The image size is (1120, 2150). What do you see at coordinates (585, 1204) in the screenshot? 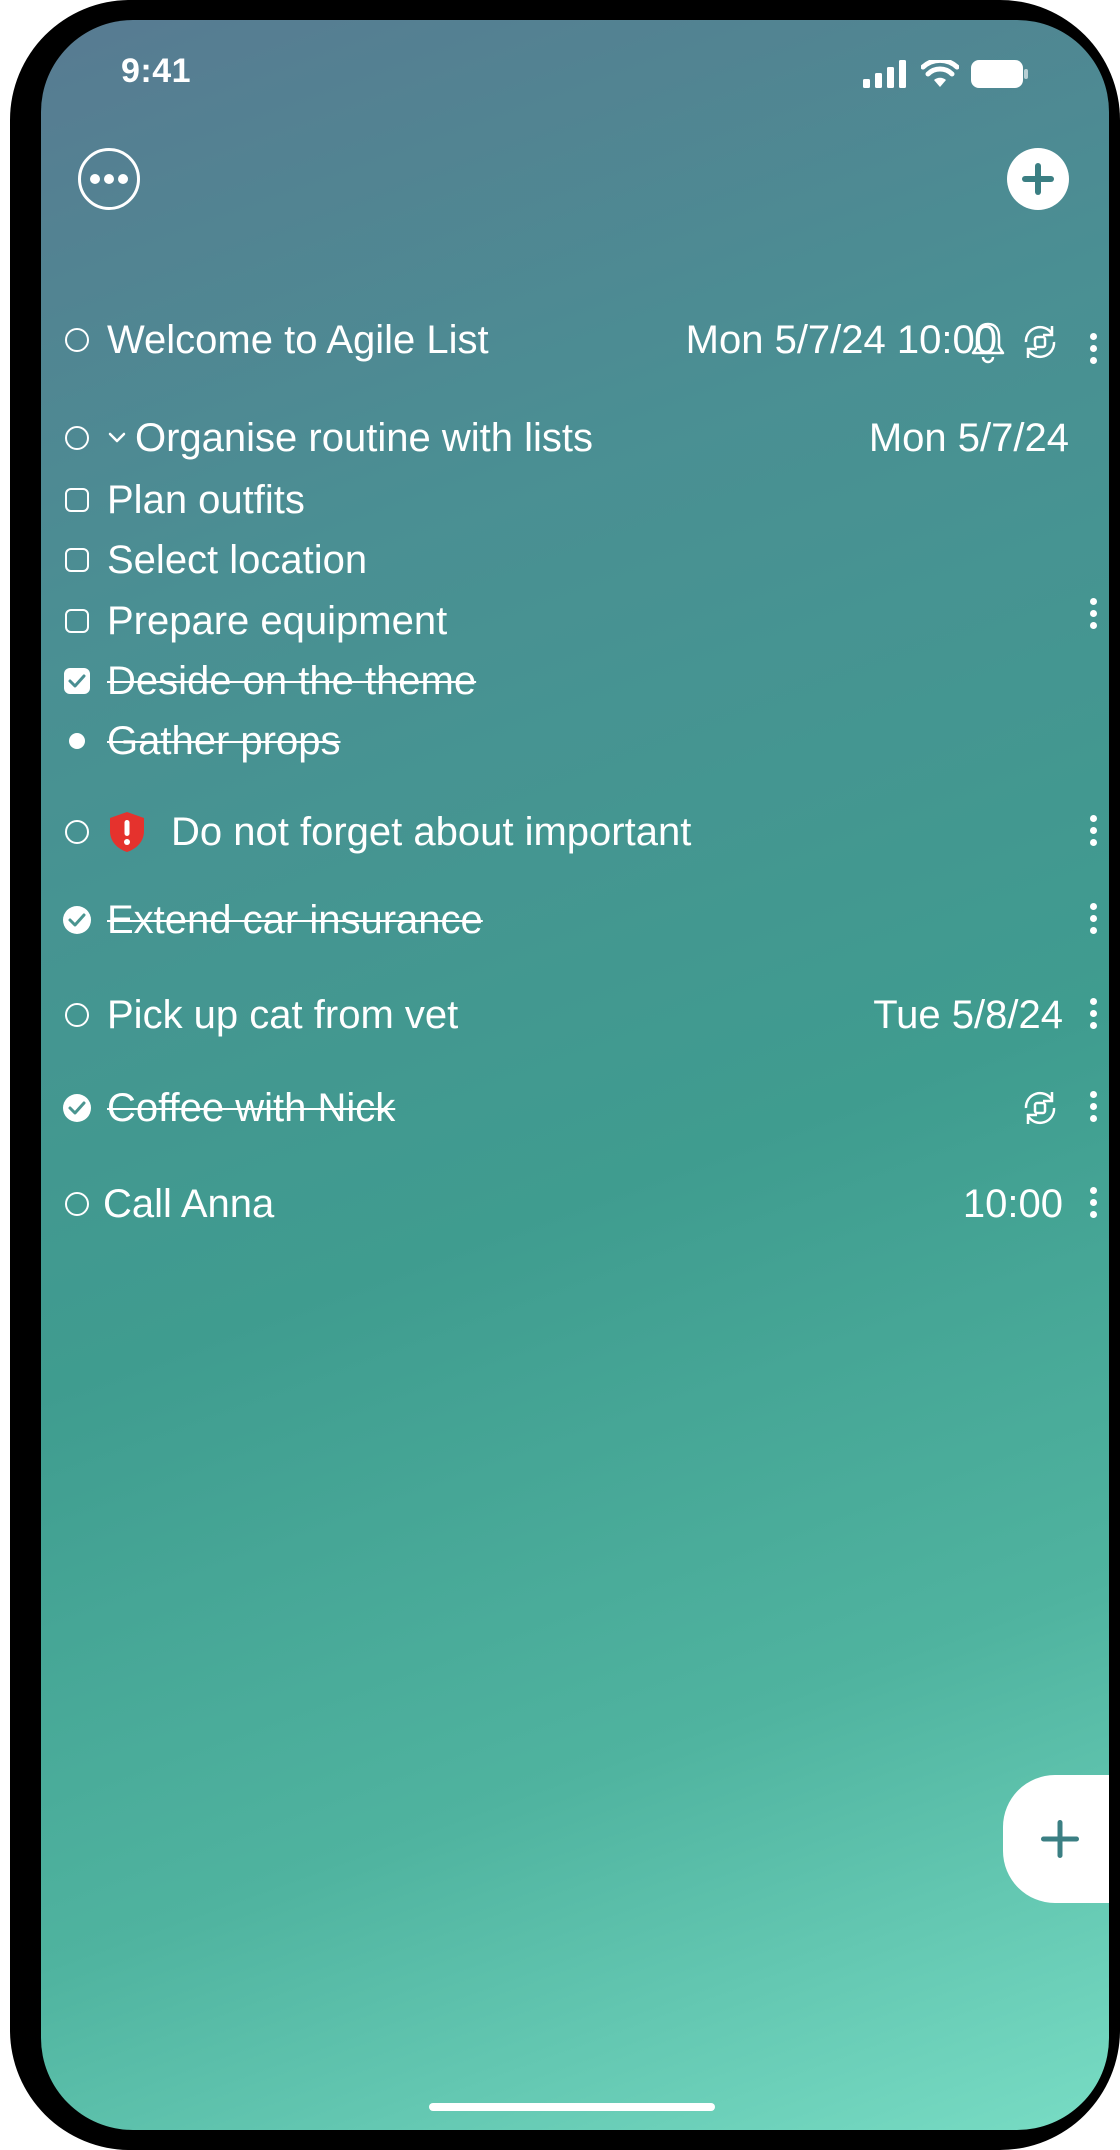
I see `task-row: Call Anna` at bounding box center [585, 1204].